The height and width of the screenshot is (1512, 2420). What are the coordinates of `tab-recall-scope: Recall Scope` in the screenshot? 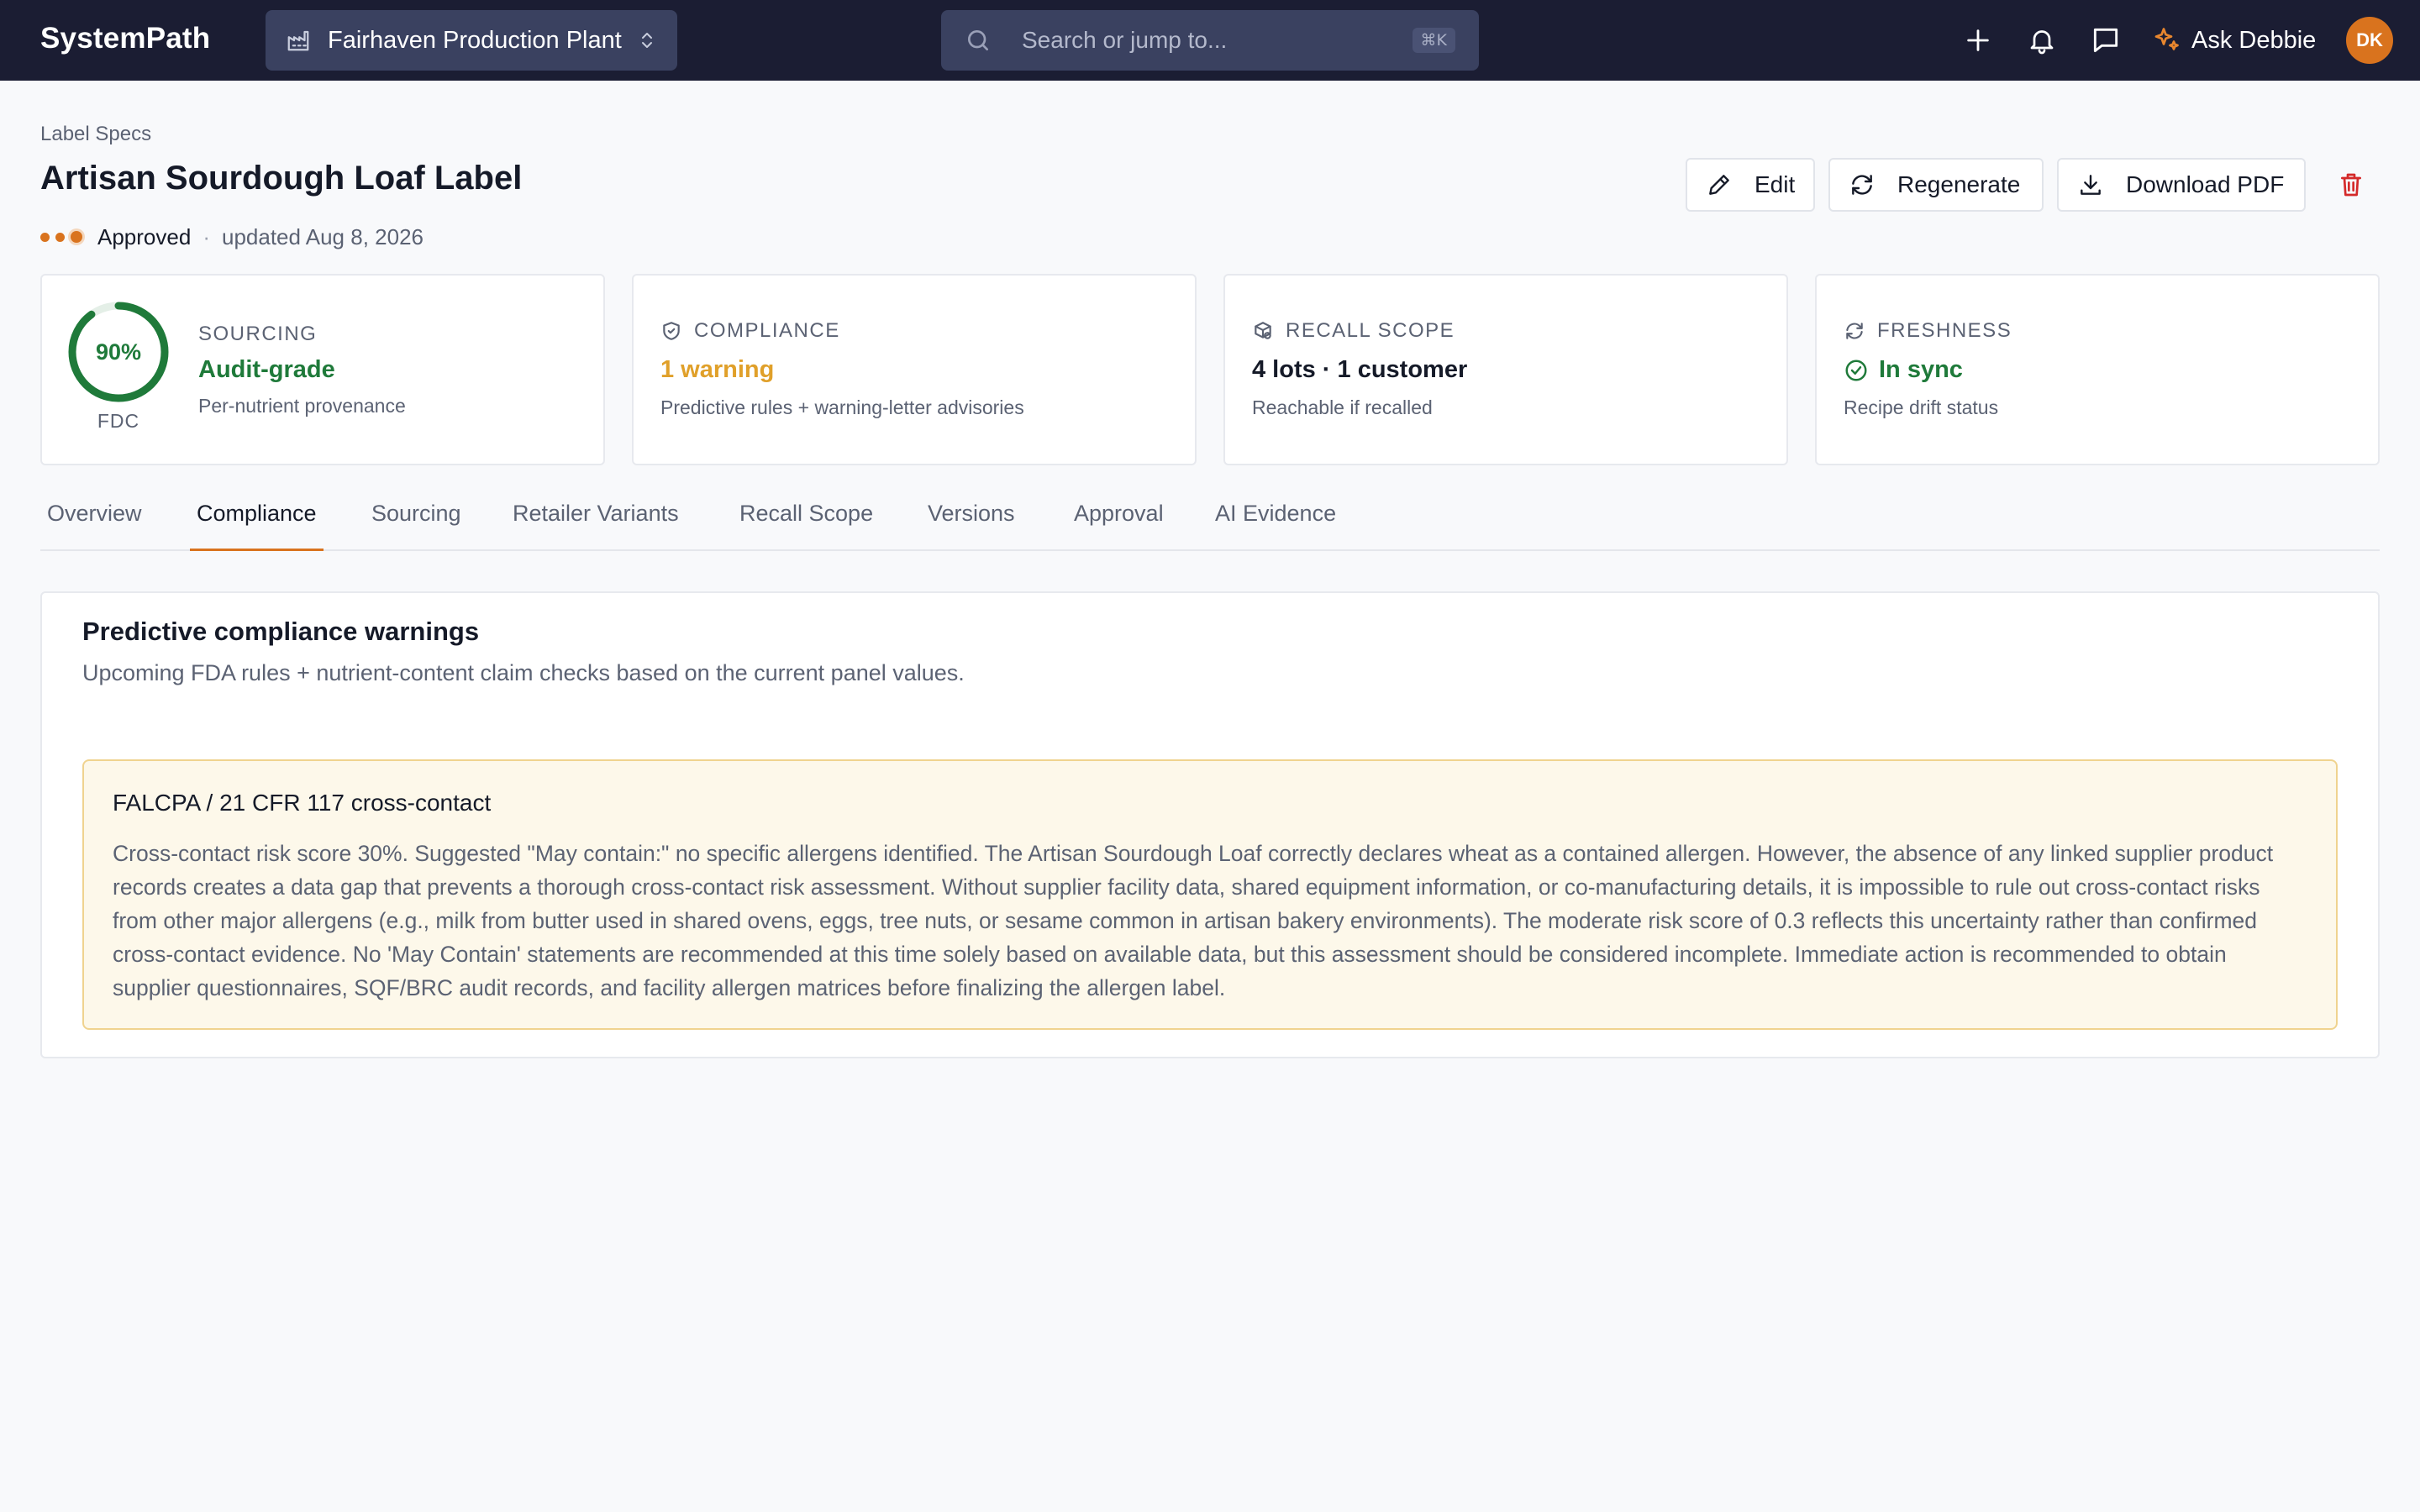 It's located at (807, 521).